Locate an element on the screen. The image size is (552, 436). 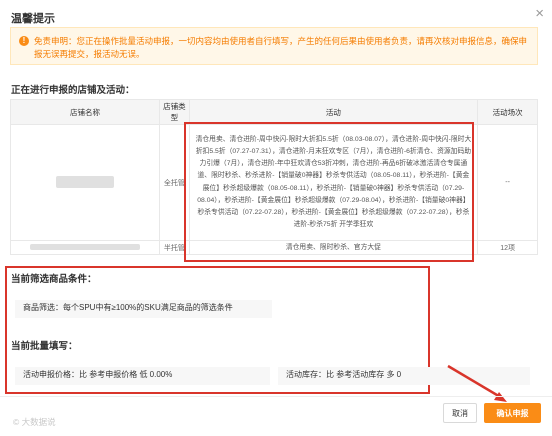
cancel-button: 取消 is located at coordinates (460, 413).